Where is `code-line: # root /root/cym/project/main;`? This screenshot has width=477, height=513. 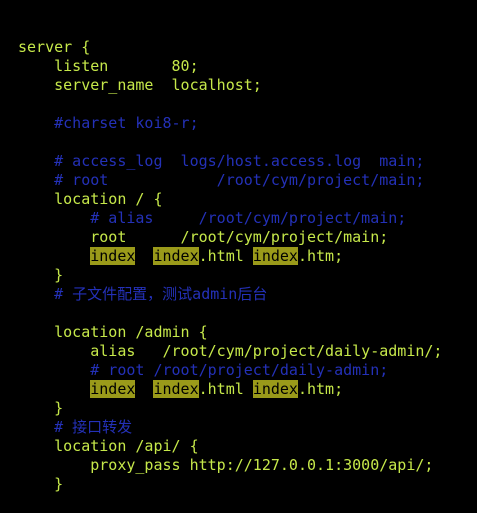
code-line: # root /root/cym/project/main; is located at coordinates (247, 180).